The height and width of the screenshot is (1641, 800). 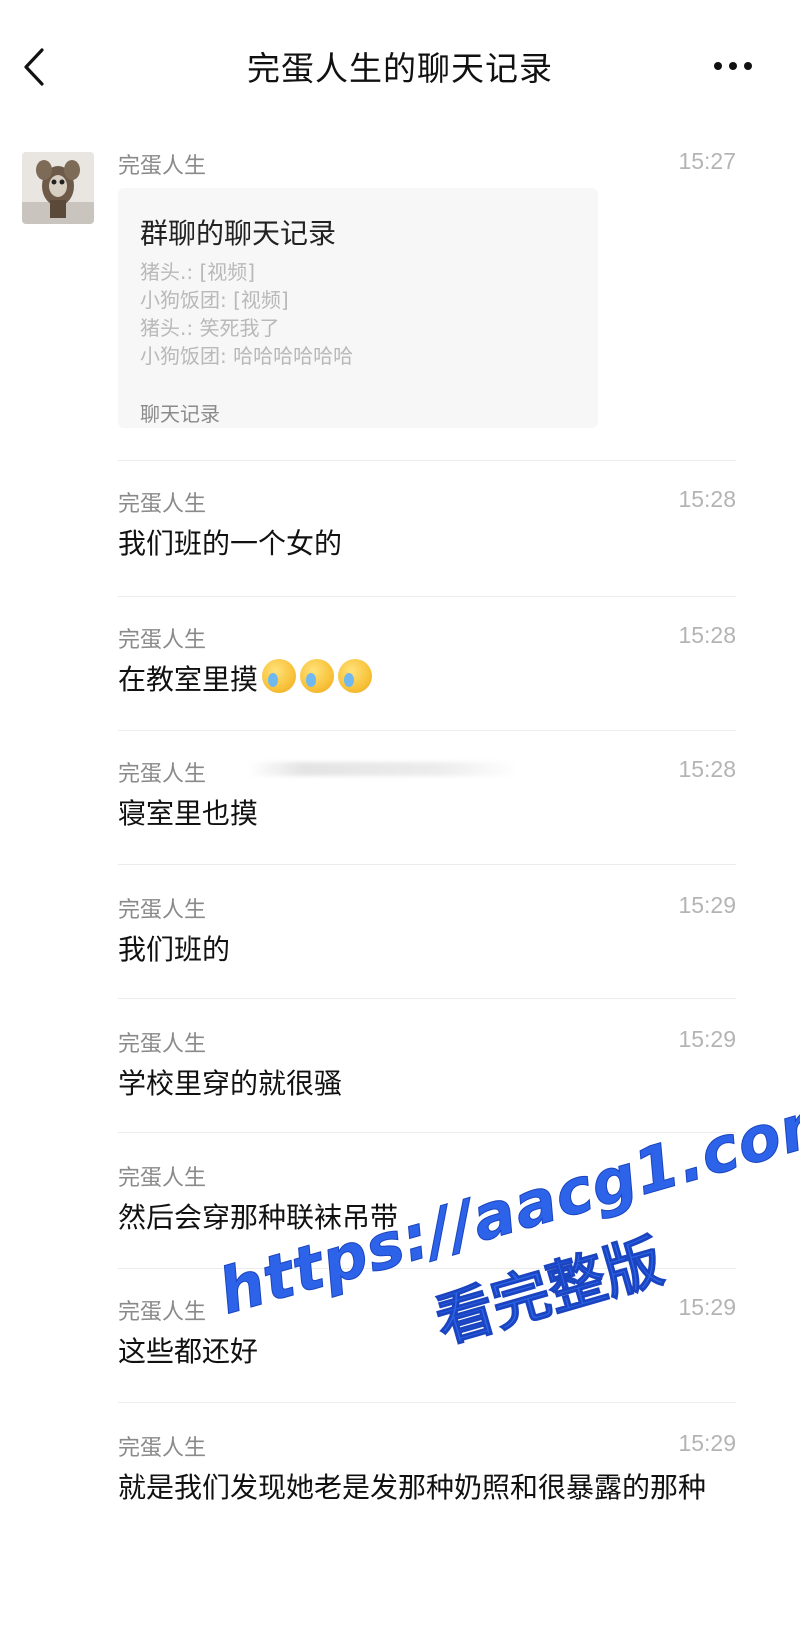 What do you see at coordinates (427, 937) in the screenshot?
I see `list-item: 完蛋人生 15:29 我们班的` at bounding box center [427, 937].